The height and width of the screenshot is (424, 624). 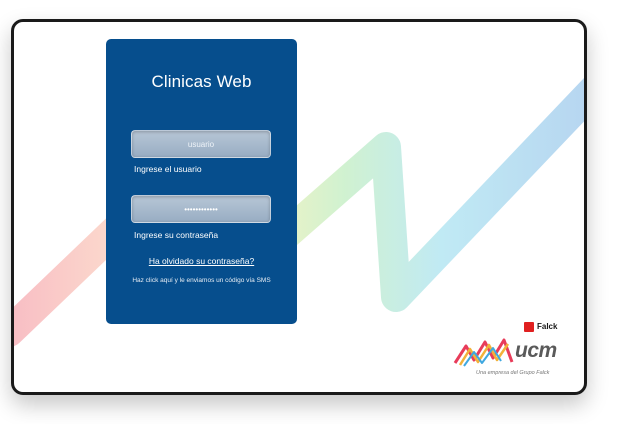 I want to click on ucm-logo: Falck ucm Una empresa del Grupo Falck, so click(x=512, y=353).